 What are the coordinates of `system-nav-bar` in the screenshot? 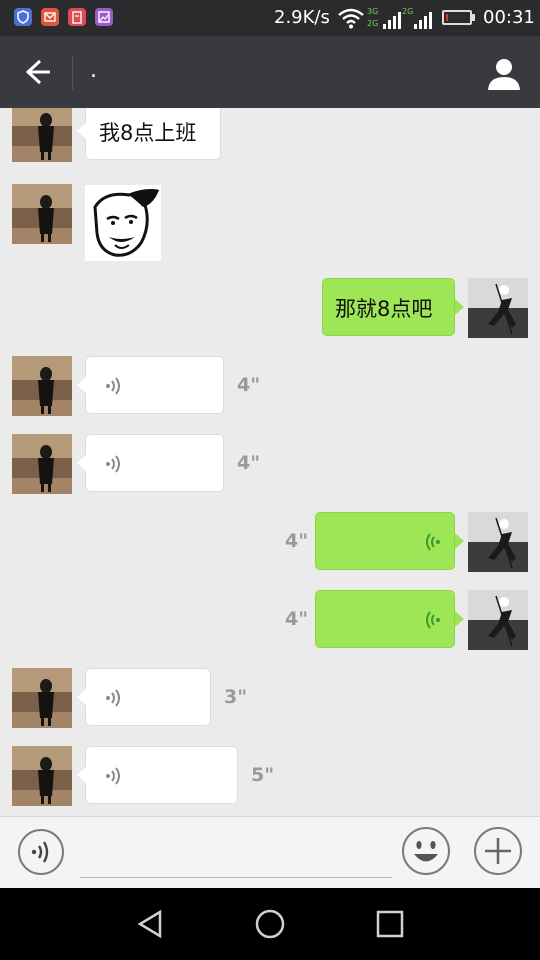 It's located at (270, 924).